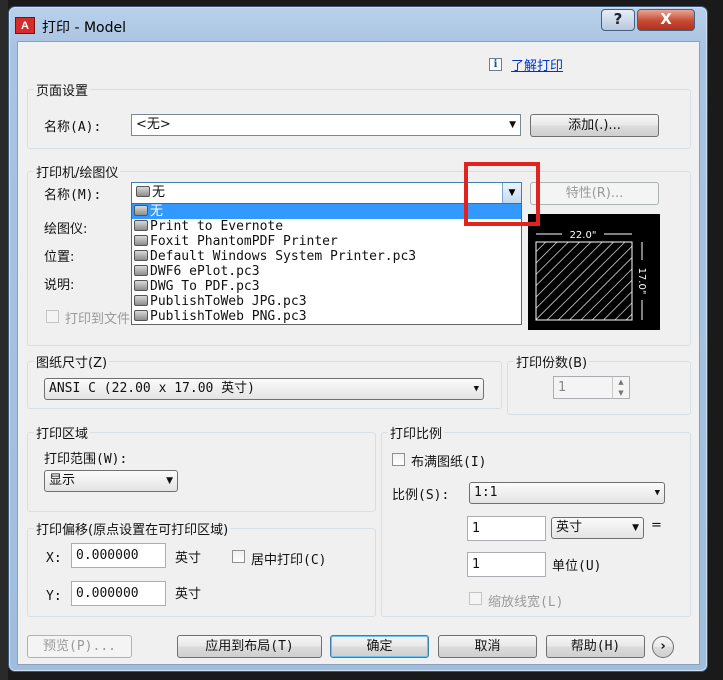 The height and width of the screenshot is (680, 723). I want to click on print-to-file-checkbox, so click(52, 316).